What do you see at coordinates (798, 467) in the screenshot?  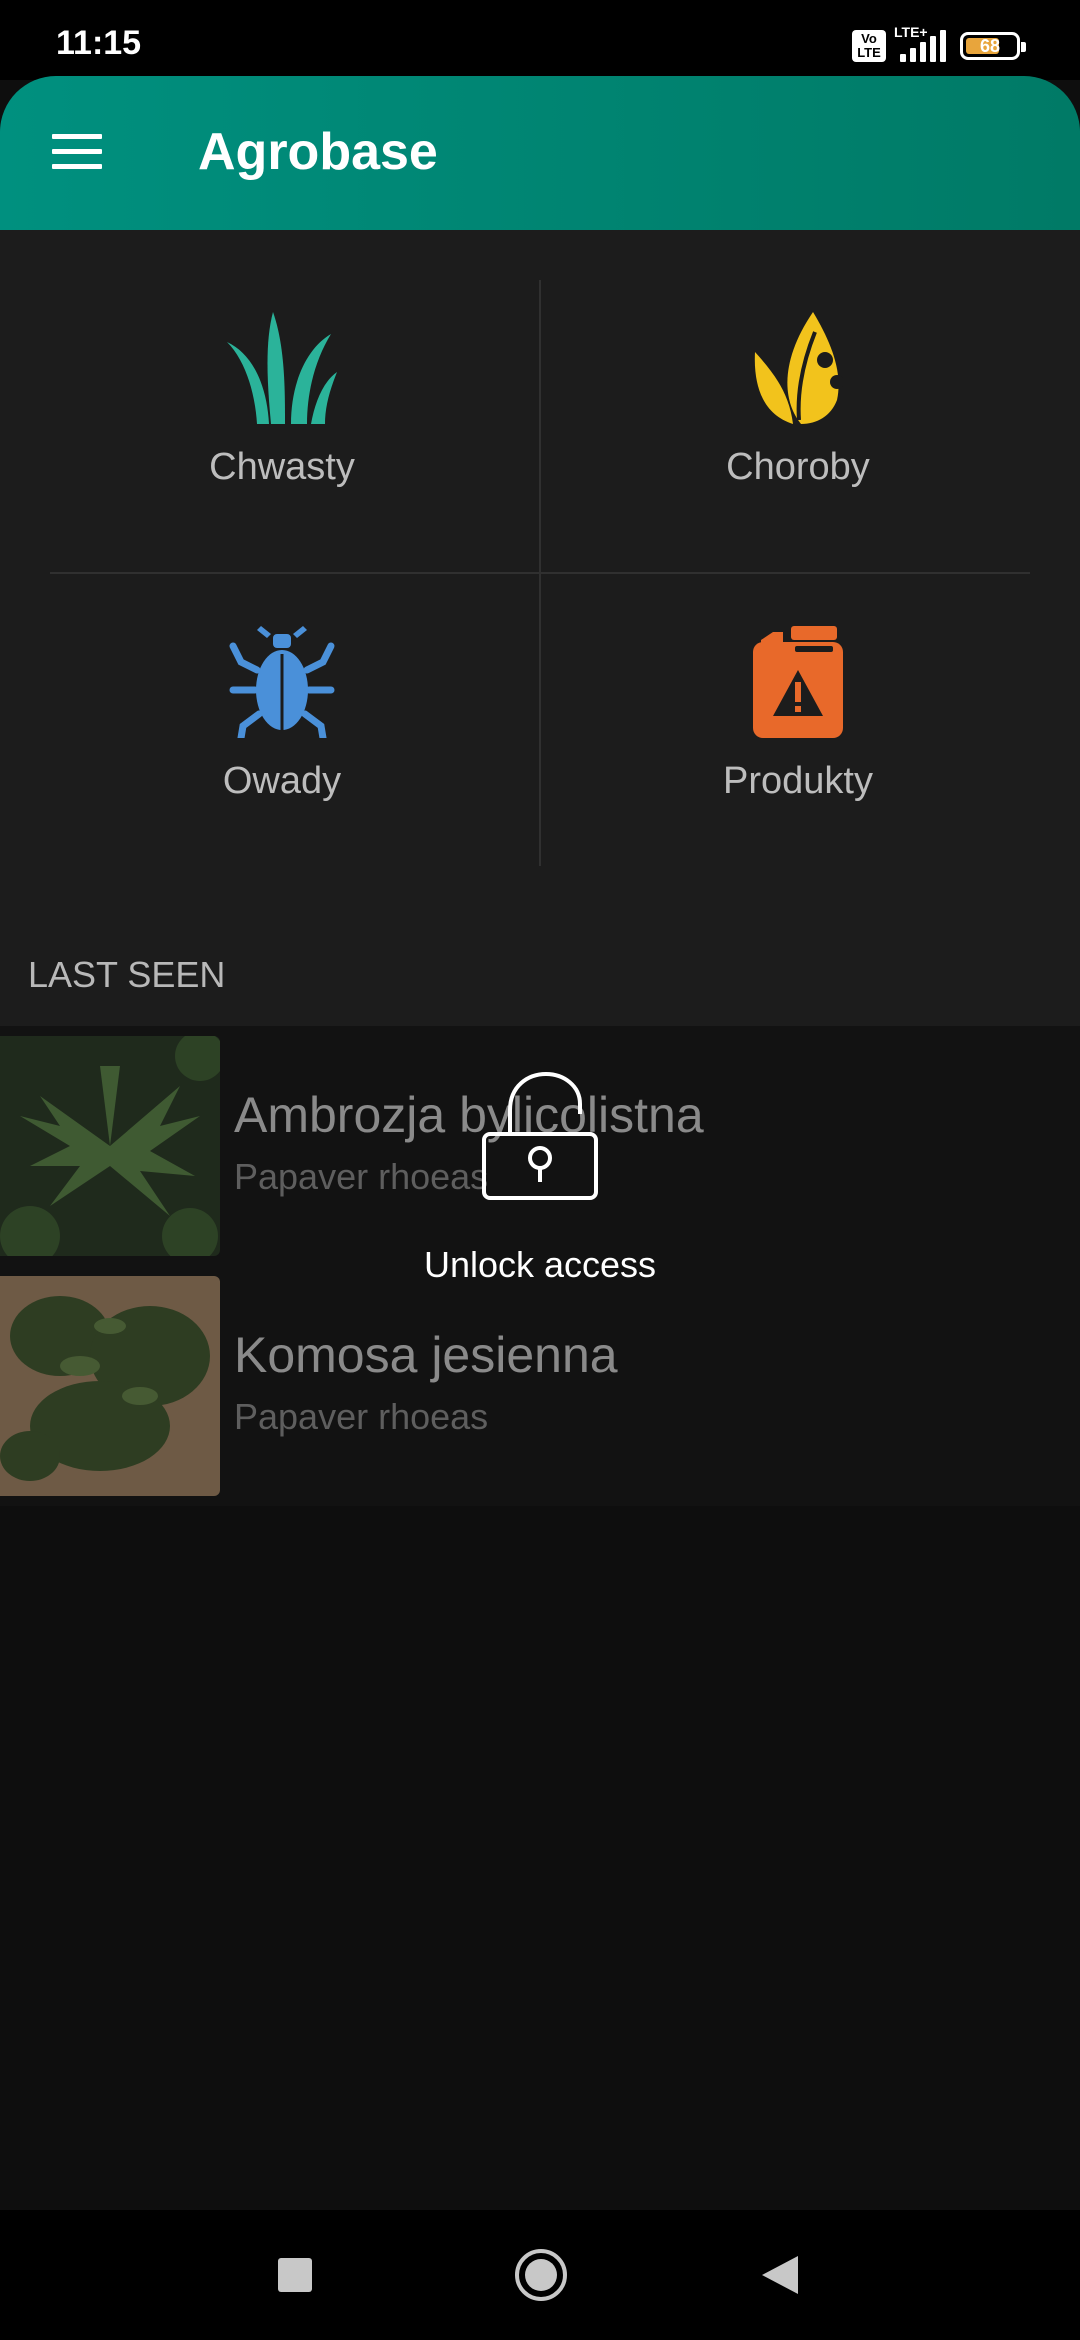 I see `category-label: Choroby` at bounding box center [798, 467].